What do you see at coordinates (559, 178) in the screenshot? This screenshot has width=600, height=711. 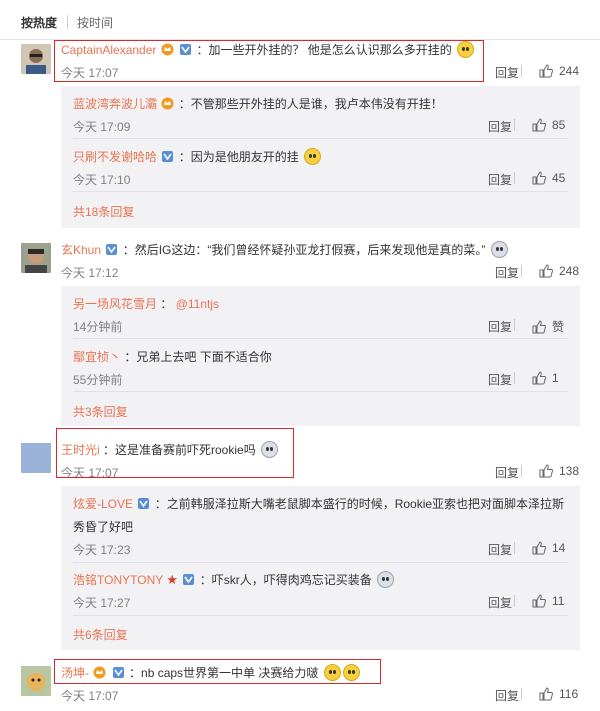 I see `like-count: 45` at bounding box center [559, 178].